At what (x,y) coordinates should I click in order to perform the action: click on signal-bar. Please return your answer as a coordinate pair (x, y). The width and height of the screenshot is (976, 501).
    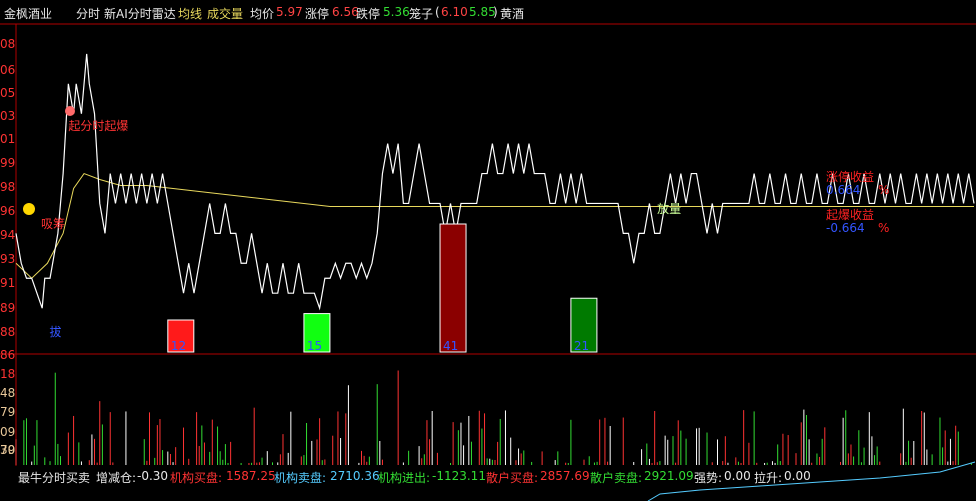
    Looking at the image, I should click on (453, 288).